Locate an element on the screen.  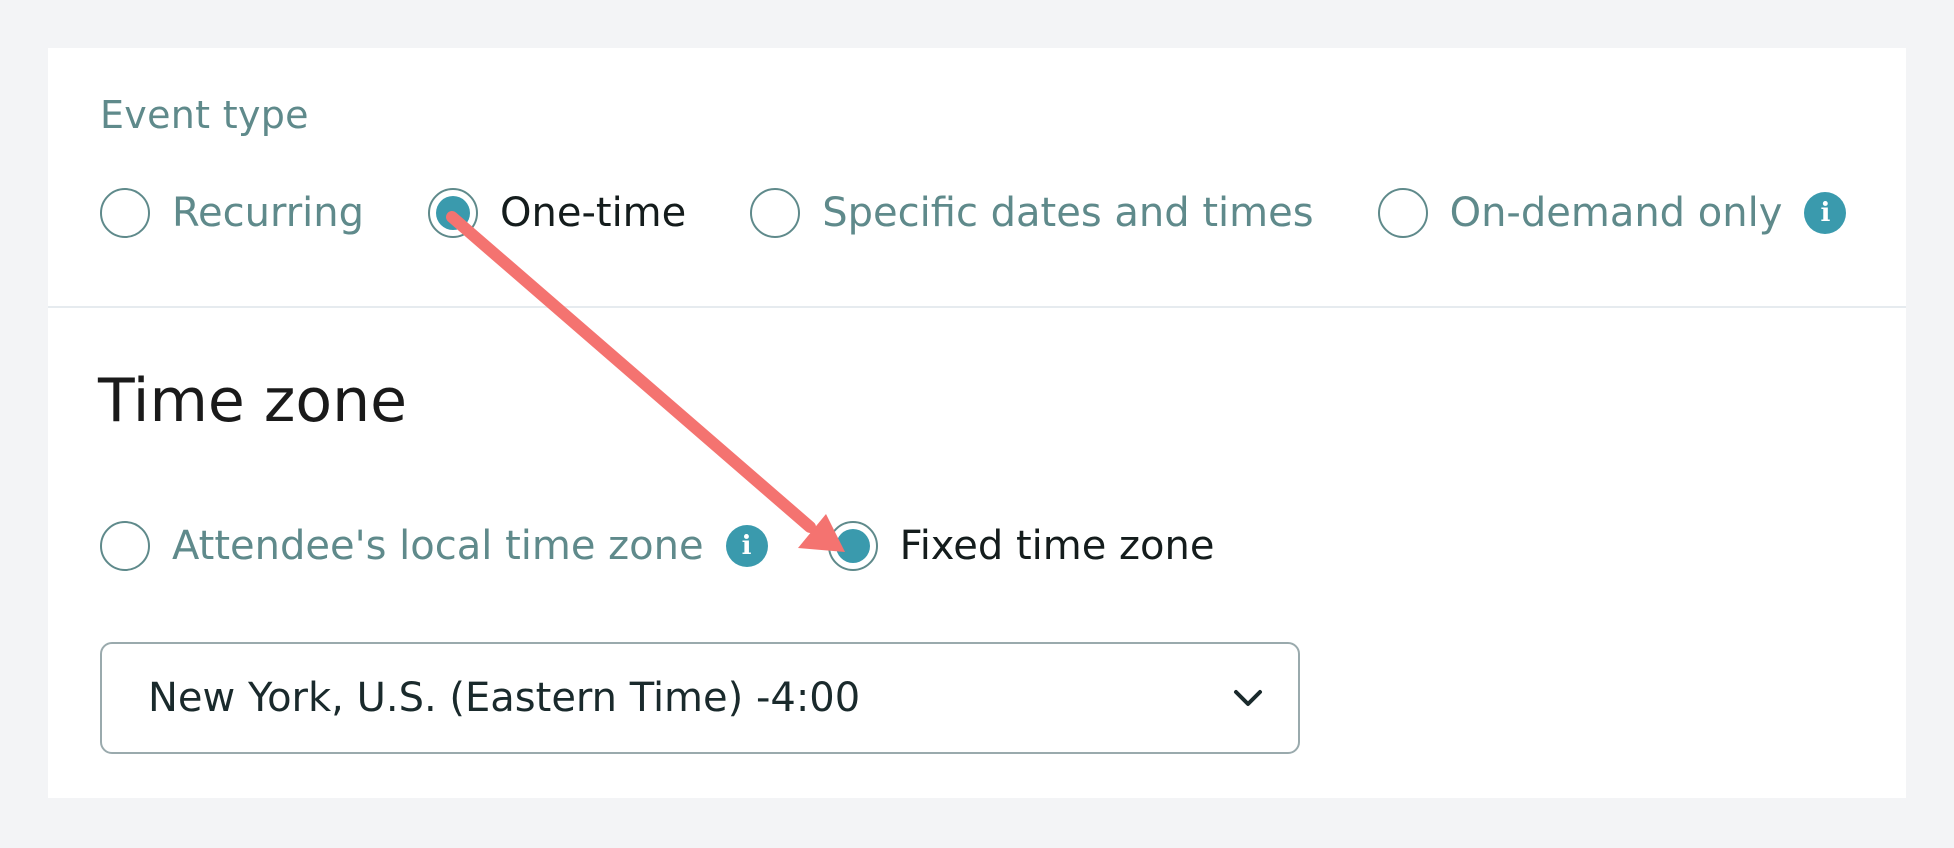
radio-specific-dates is located at coordinates (775, 213).